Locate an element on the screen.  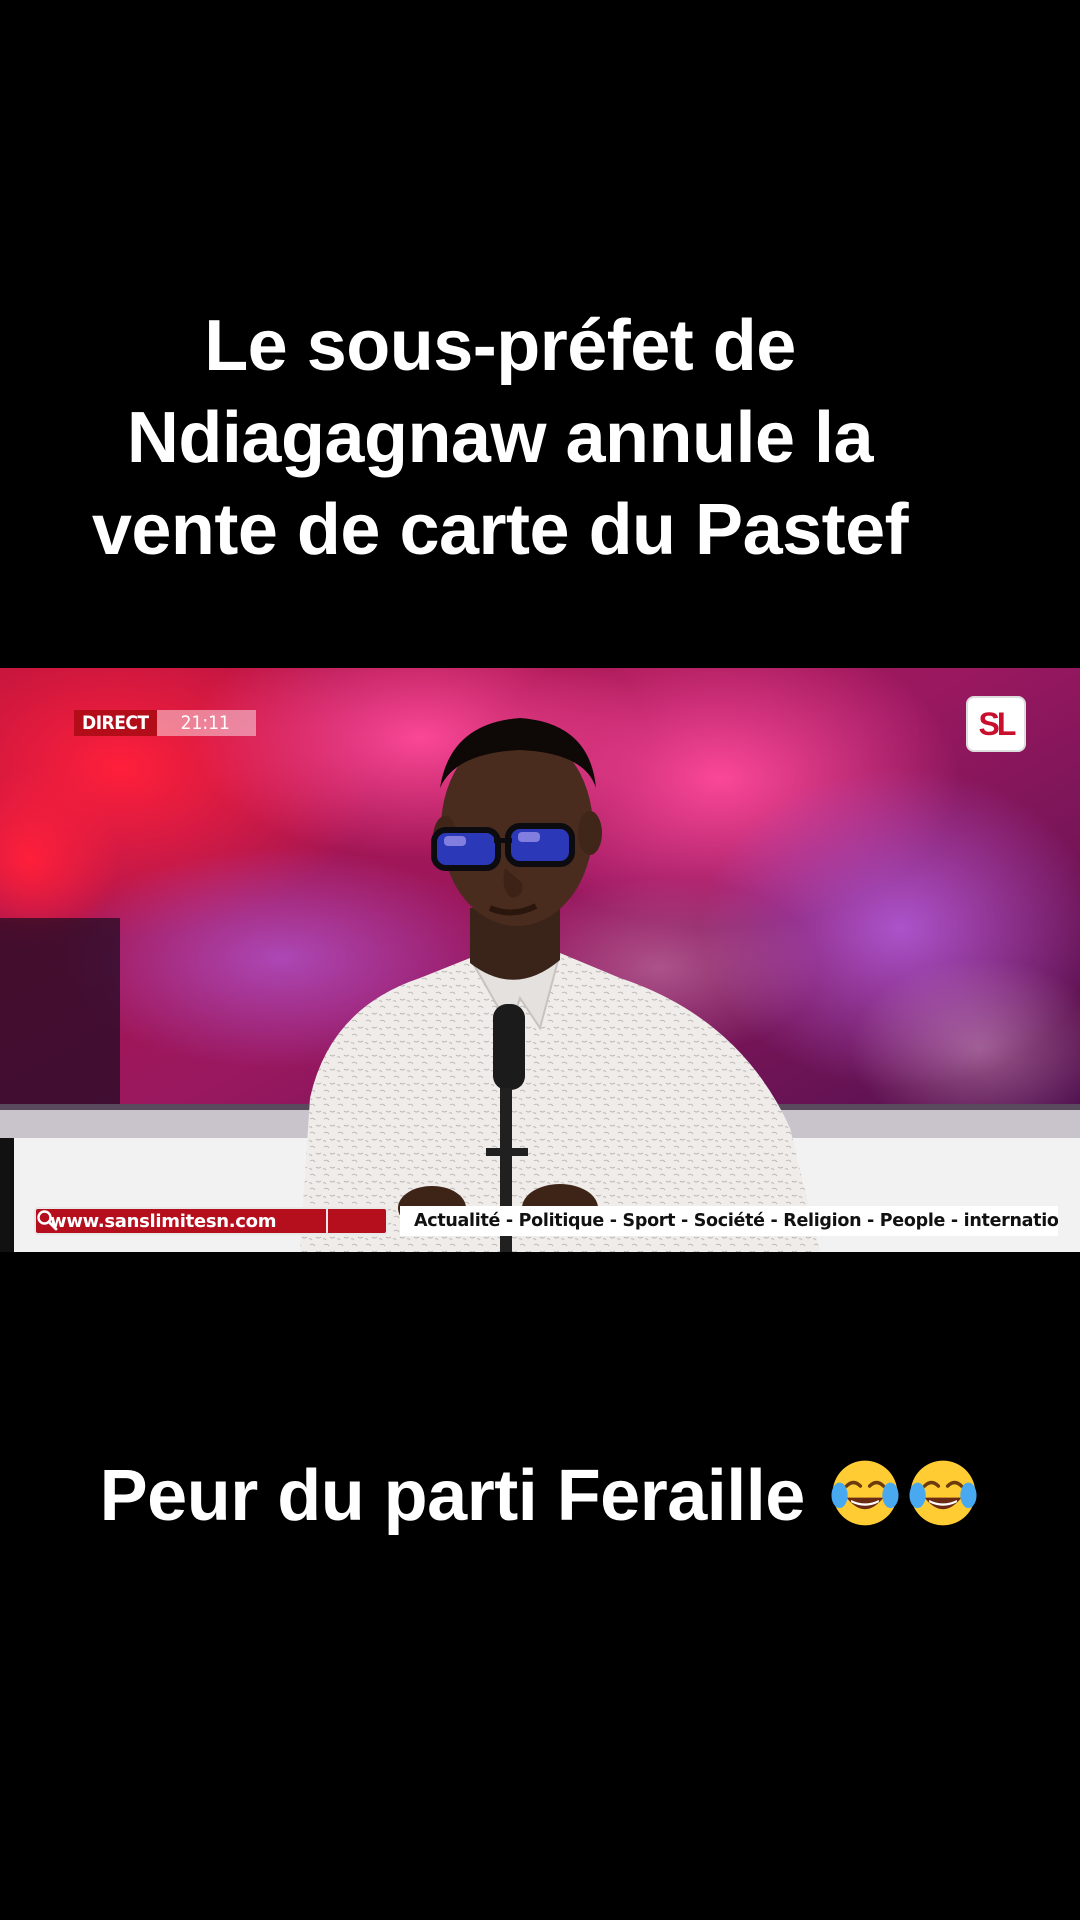
website-url: www.sanslimitesn.com is located at coordinates (163, 1221).